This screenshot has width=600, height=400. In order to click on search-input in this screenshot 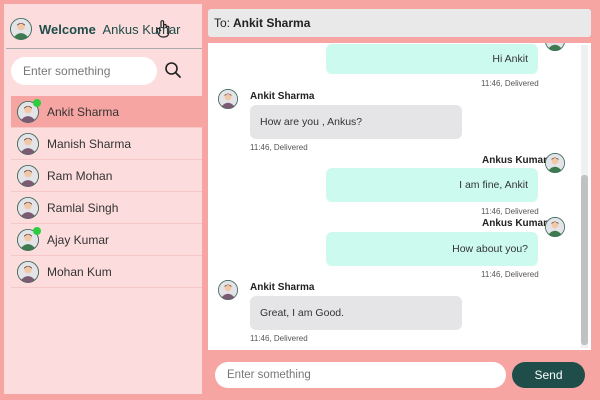, I will do `click(84, 71)`.